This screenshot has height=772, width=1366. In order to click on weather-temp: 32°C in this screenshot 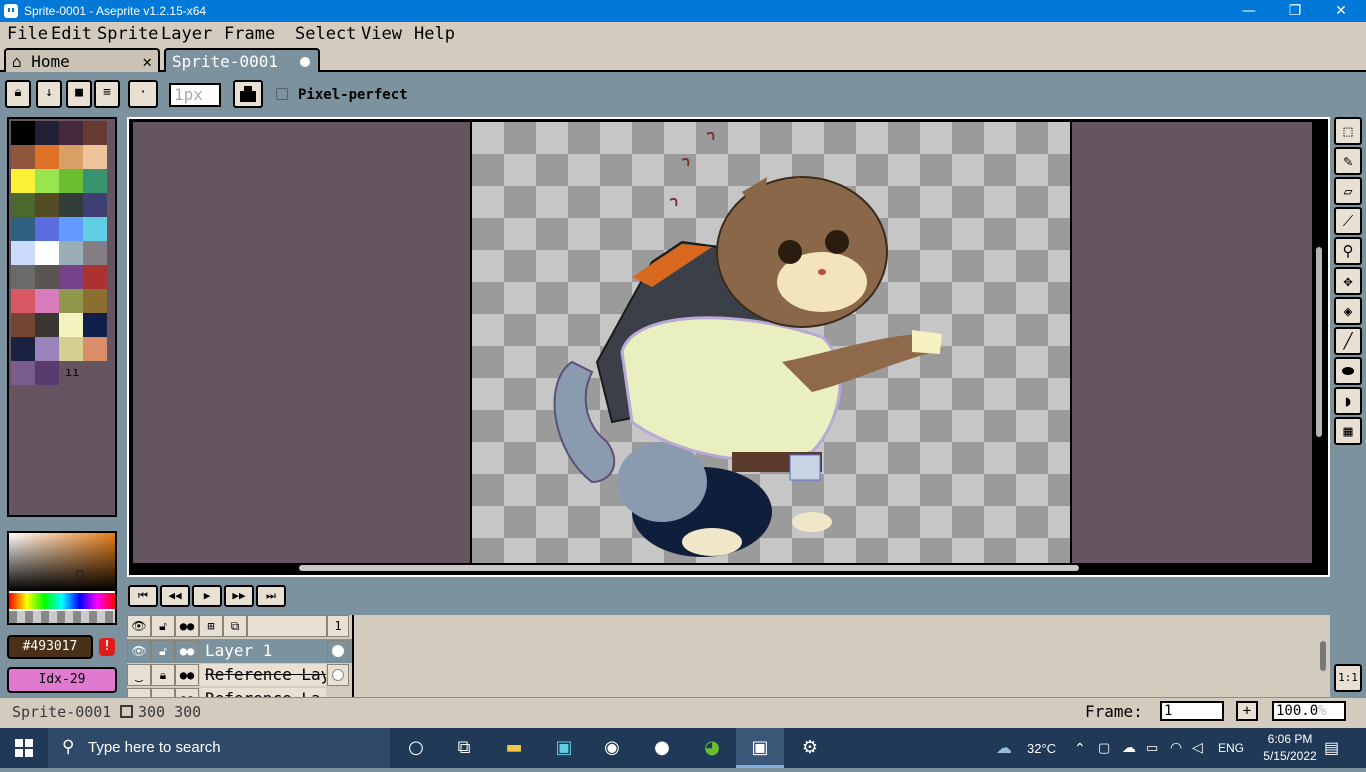, I will do `click(1041, 748)`.